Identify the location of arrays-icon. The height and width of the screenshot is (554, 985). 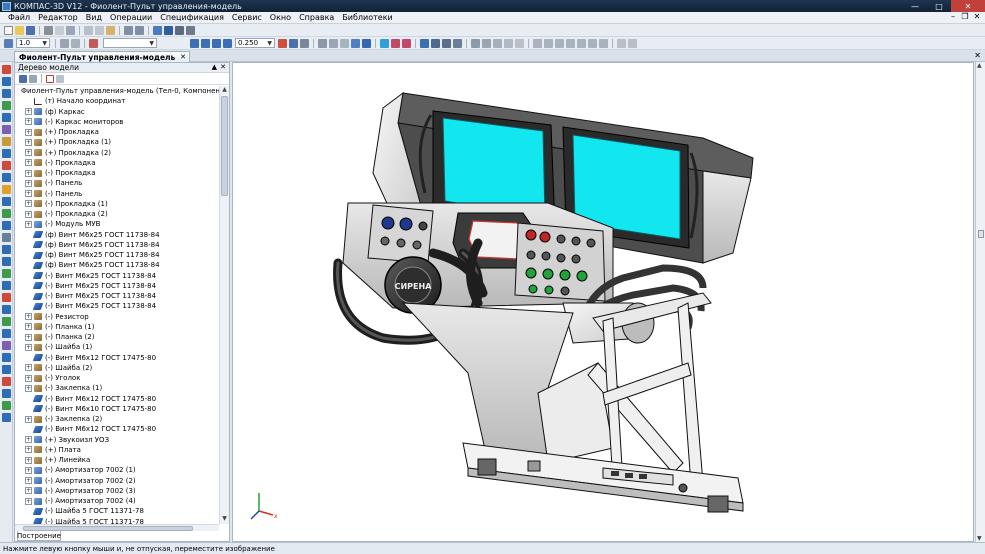
(6, 273).